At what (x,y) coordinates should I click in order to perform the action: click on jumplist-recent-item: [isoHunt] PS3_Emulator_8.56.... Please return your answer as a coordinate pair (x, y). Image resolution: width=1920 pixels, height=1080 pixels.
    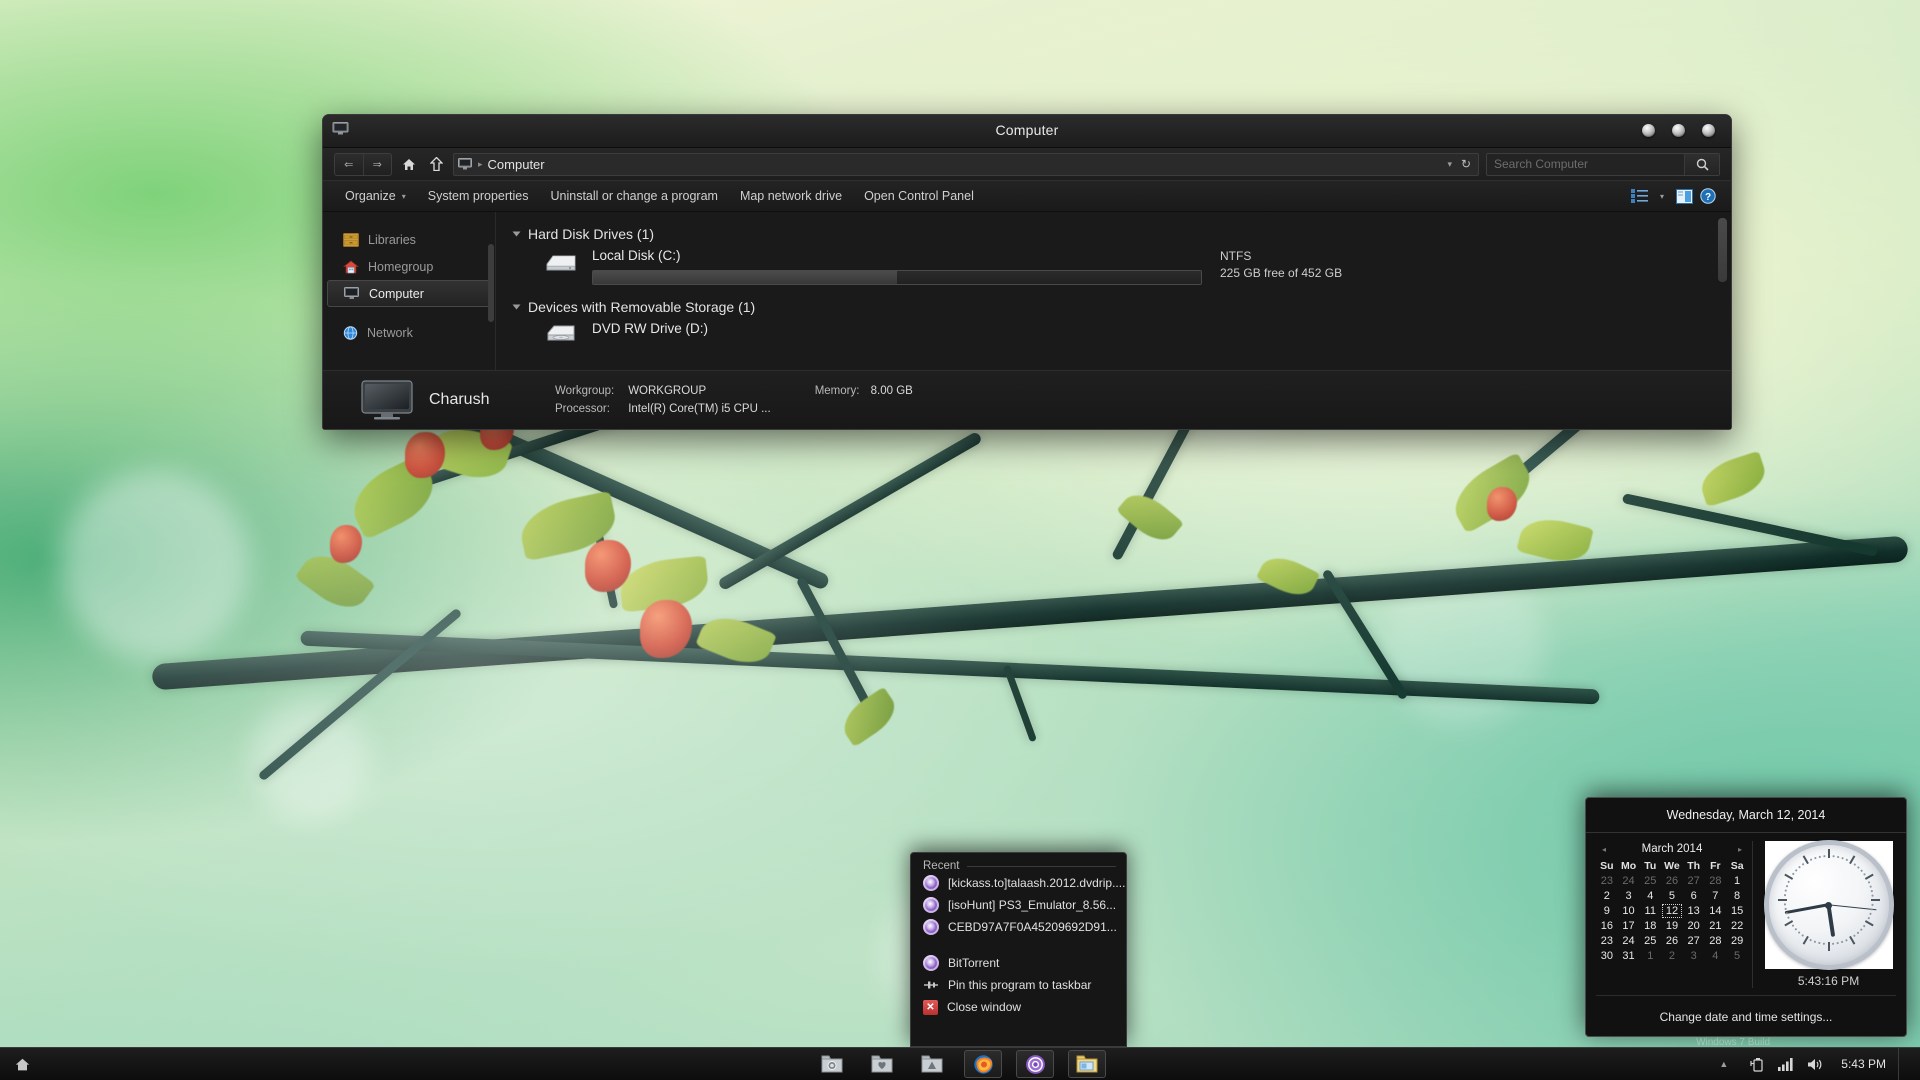
    Looking at the image, I should click on (1018, 905).